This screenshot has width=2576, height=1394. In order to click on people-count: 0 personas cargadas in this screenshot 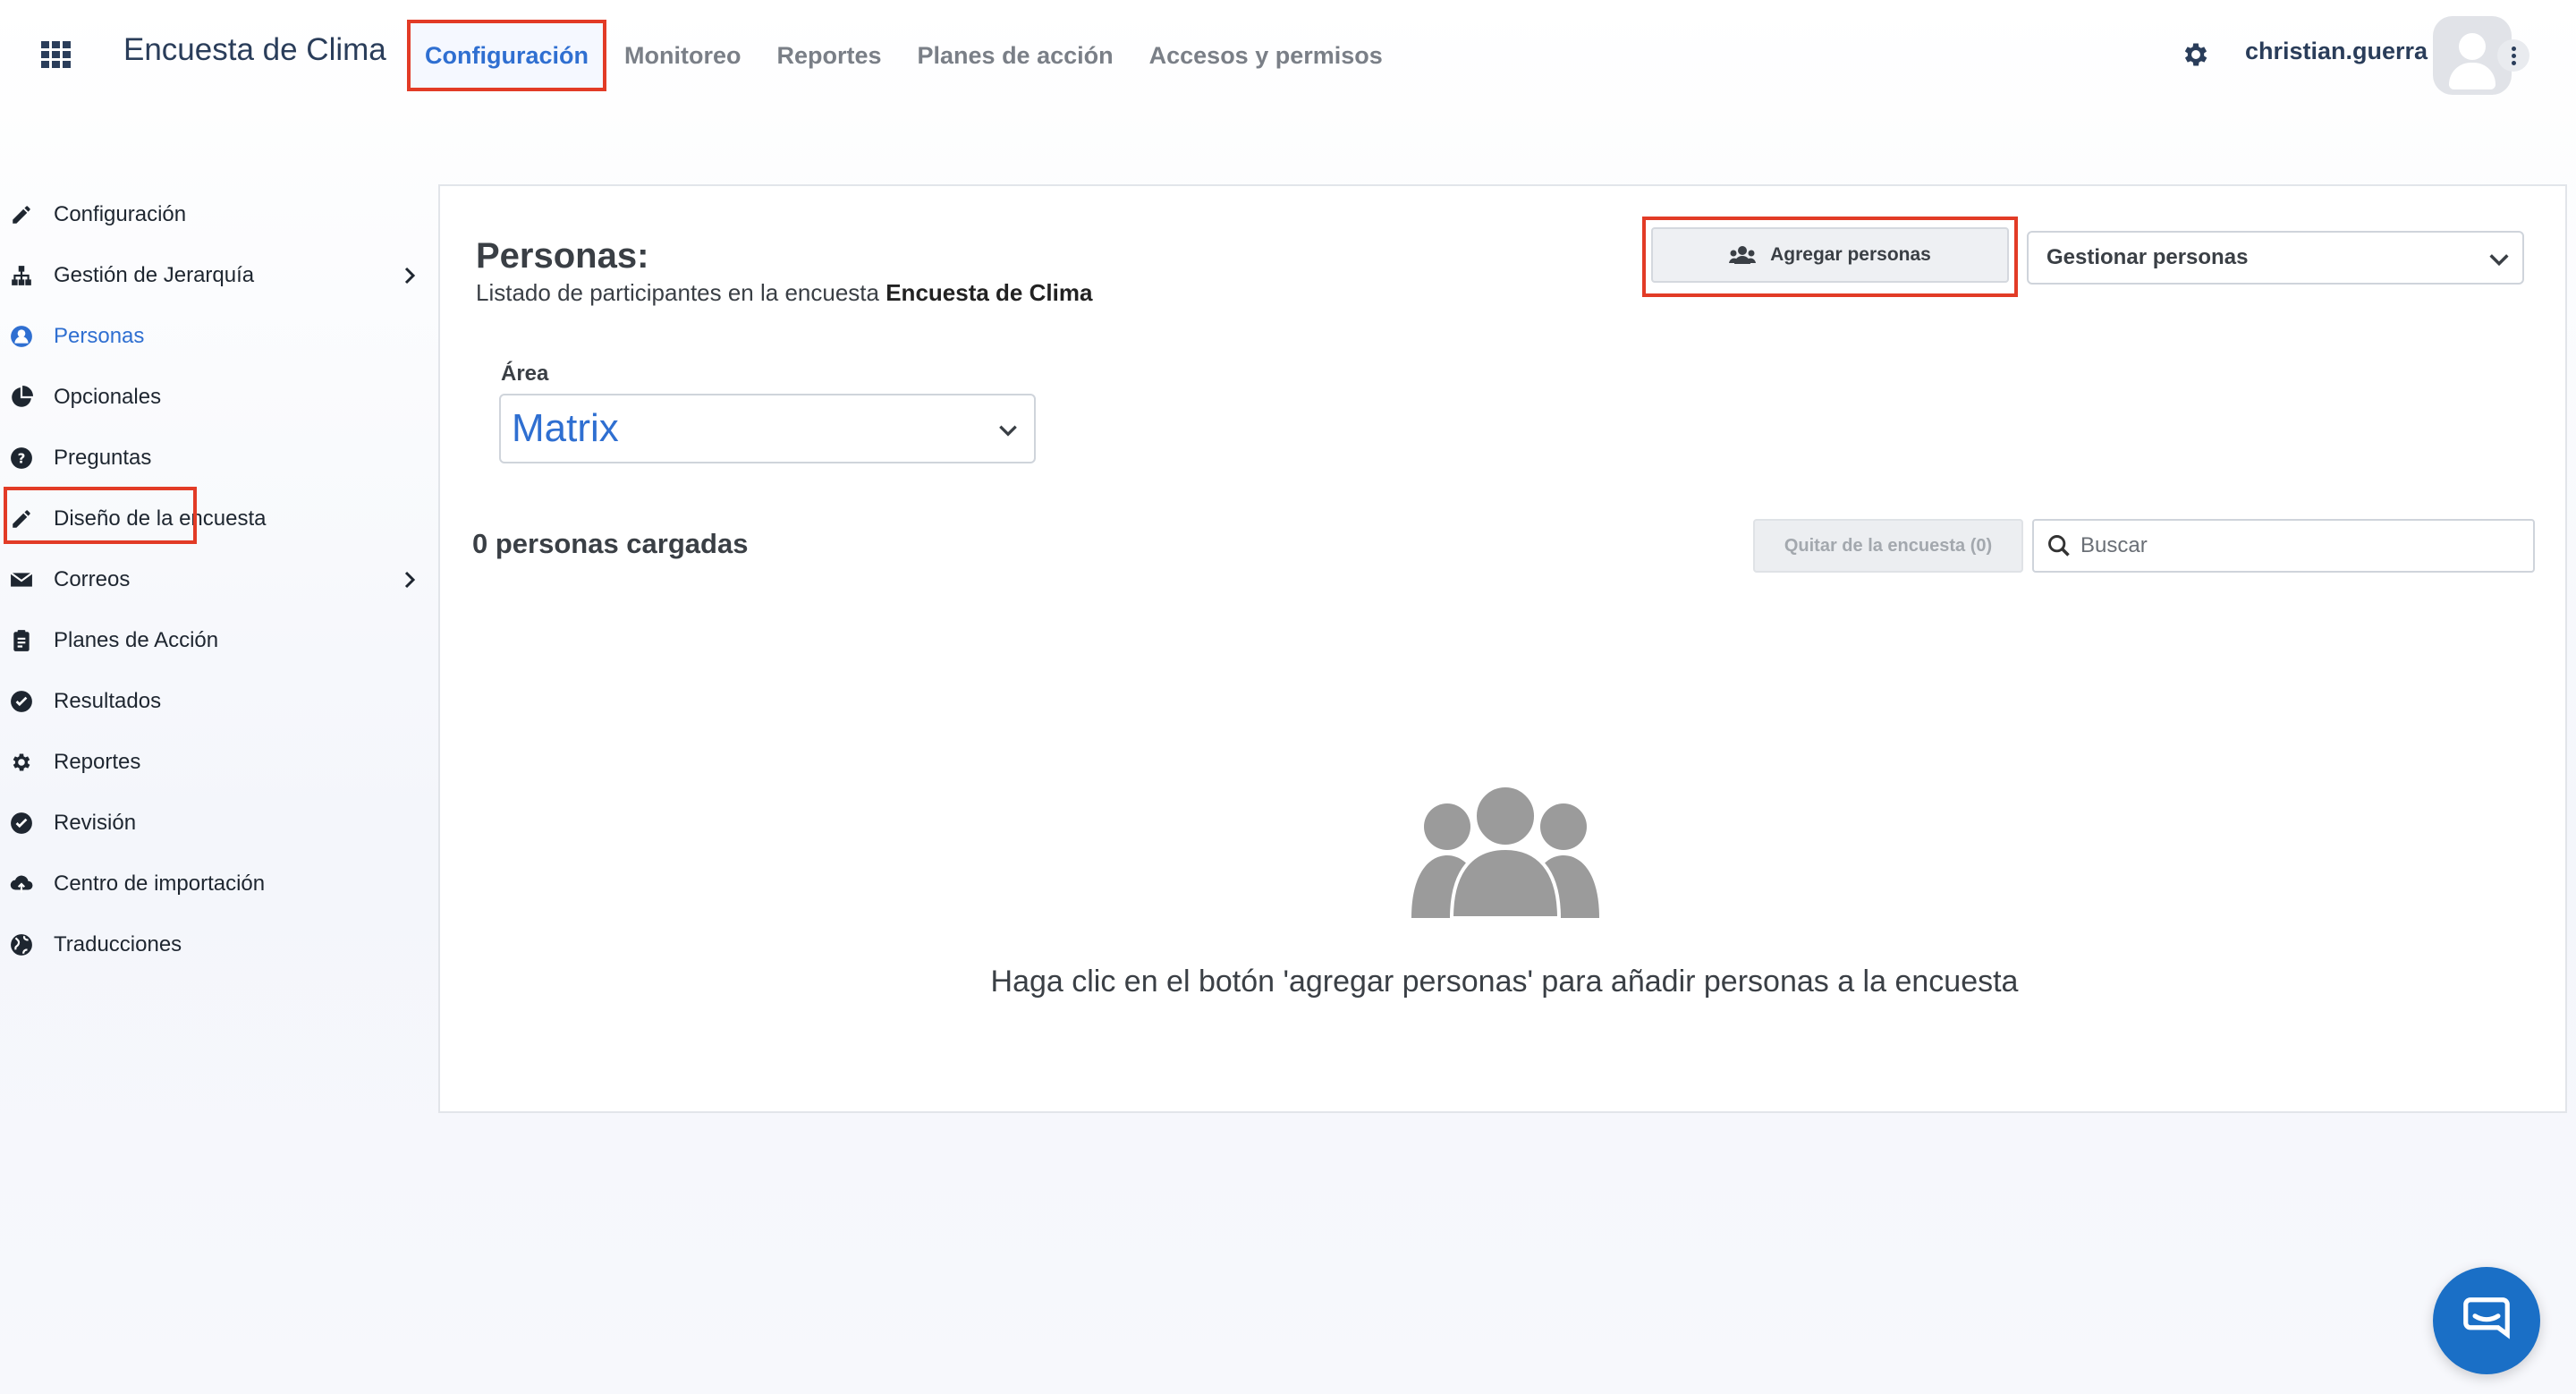, I will do `click(610, 543)`.